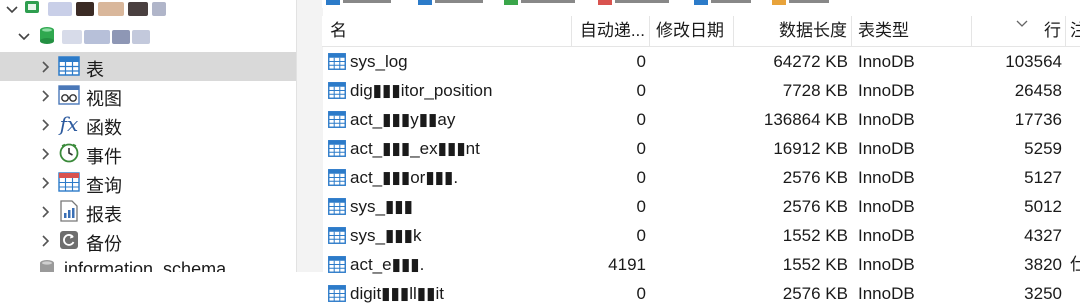 Image resolution: width=1080 pixels, height=308 pixels. I want to click on report-icon, so click(69, 211).